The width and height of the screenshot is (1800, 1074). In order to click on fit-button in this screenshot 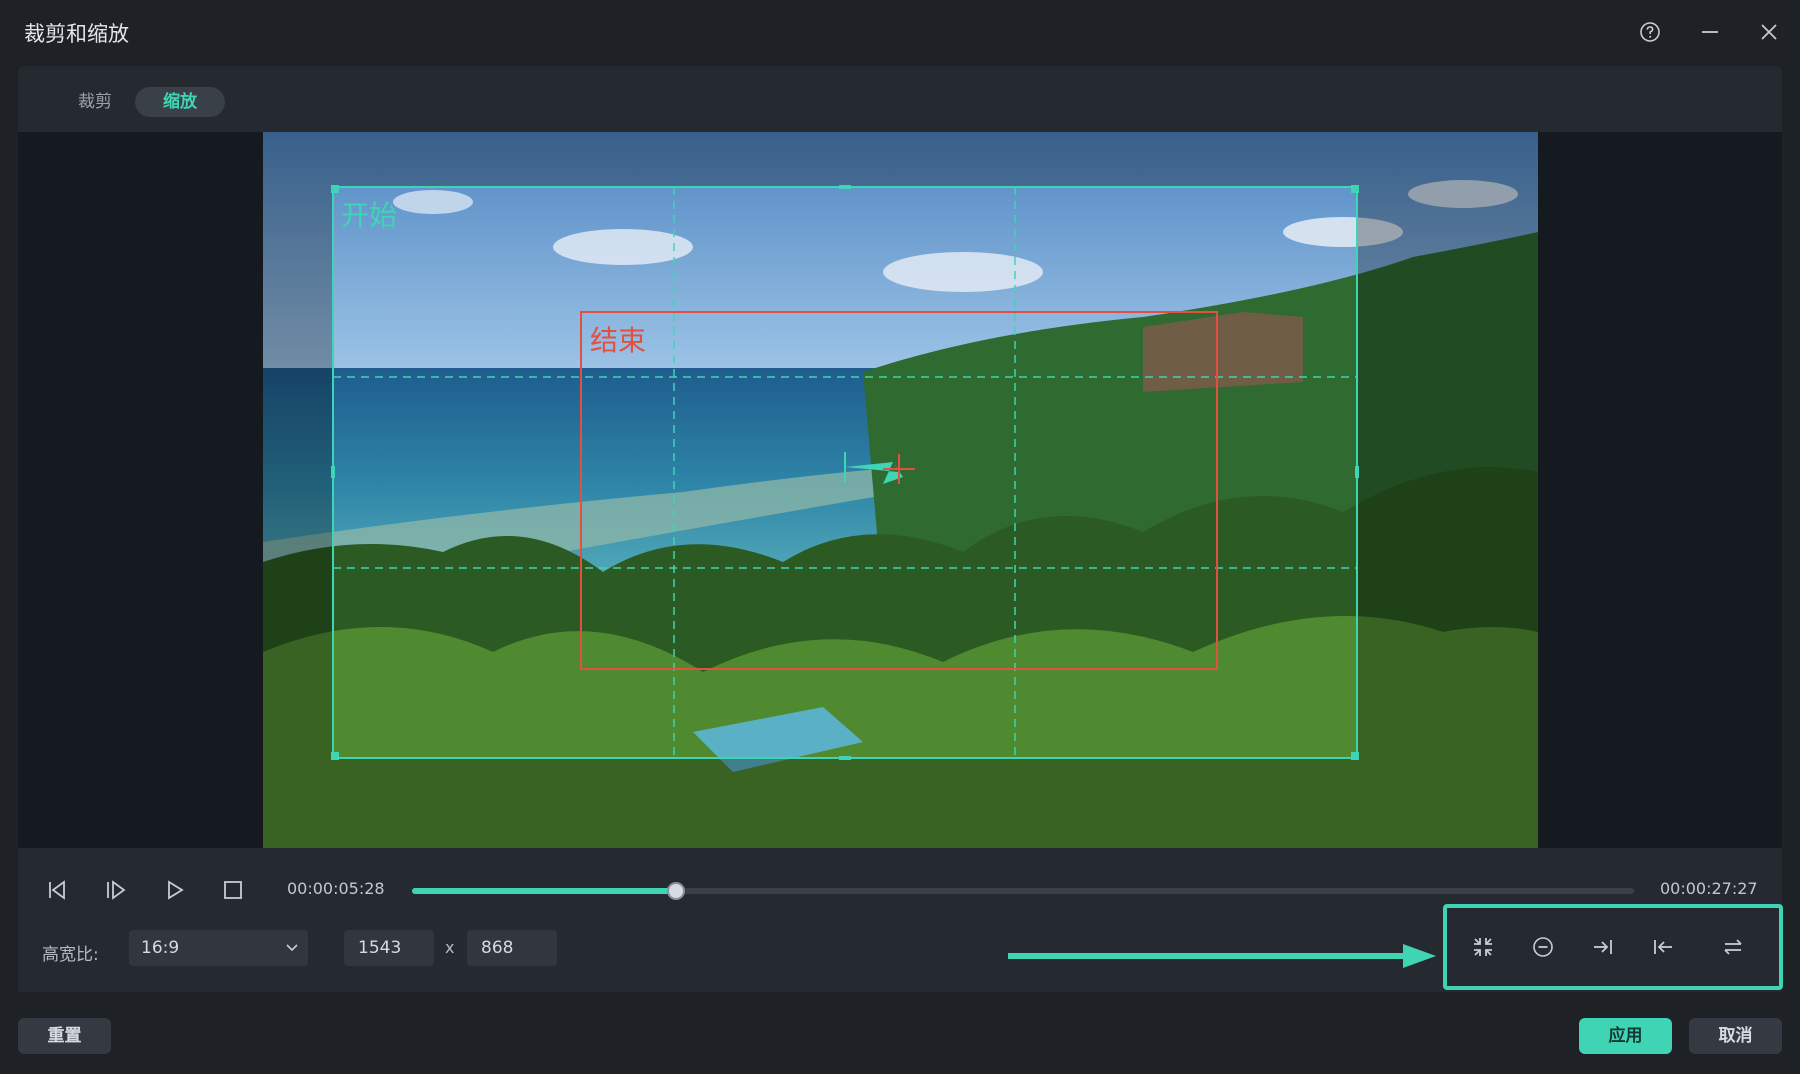, I will do `click(1483, 947)`.